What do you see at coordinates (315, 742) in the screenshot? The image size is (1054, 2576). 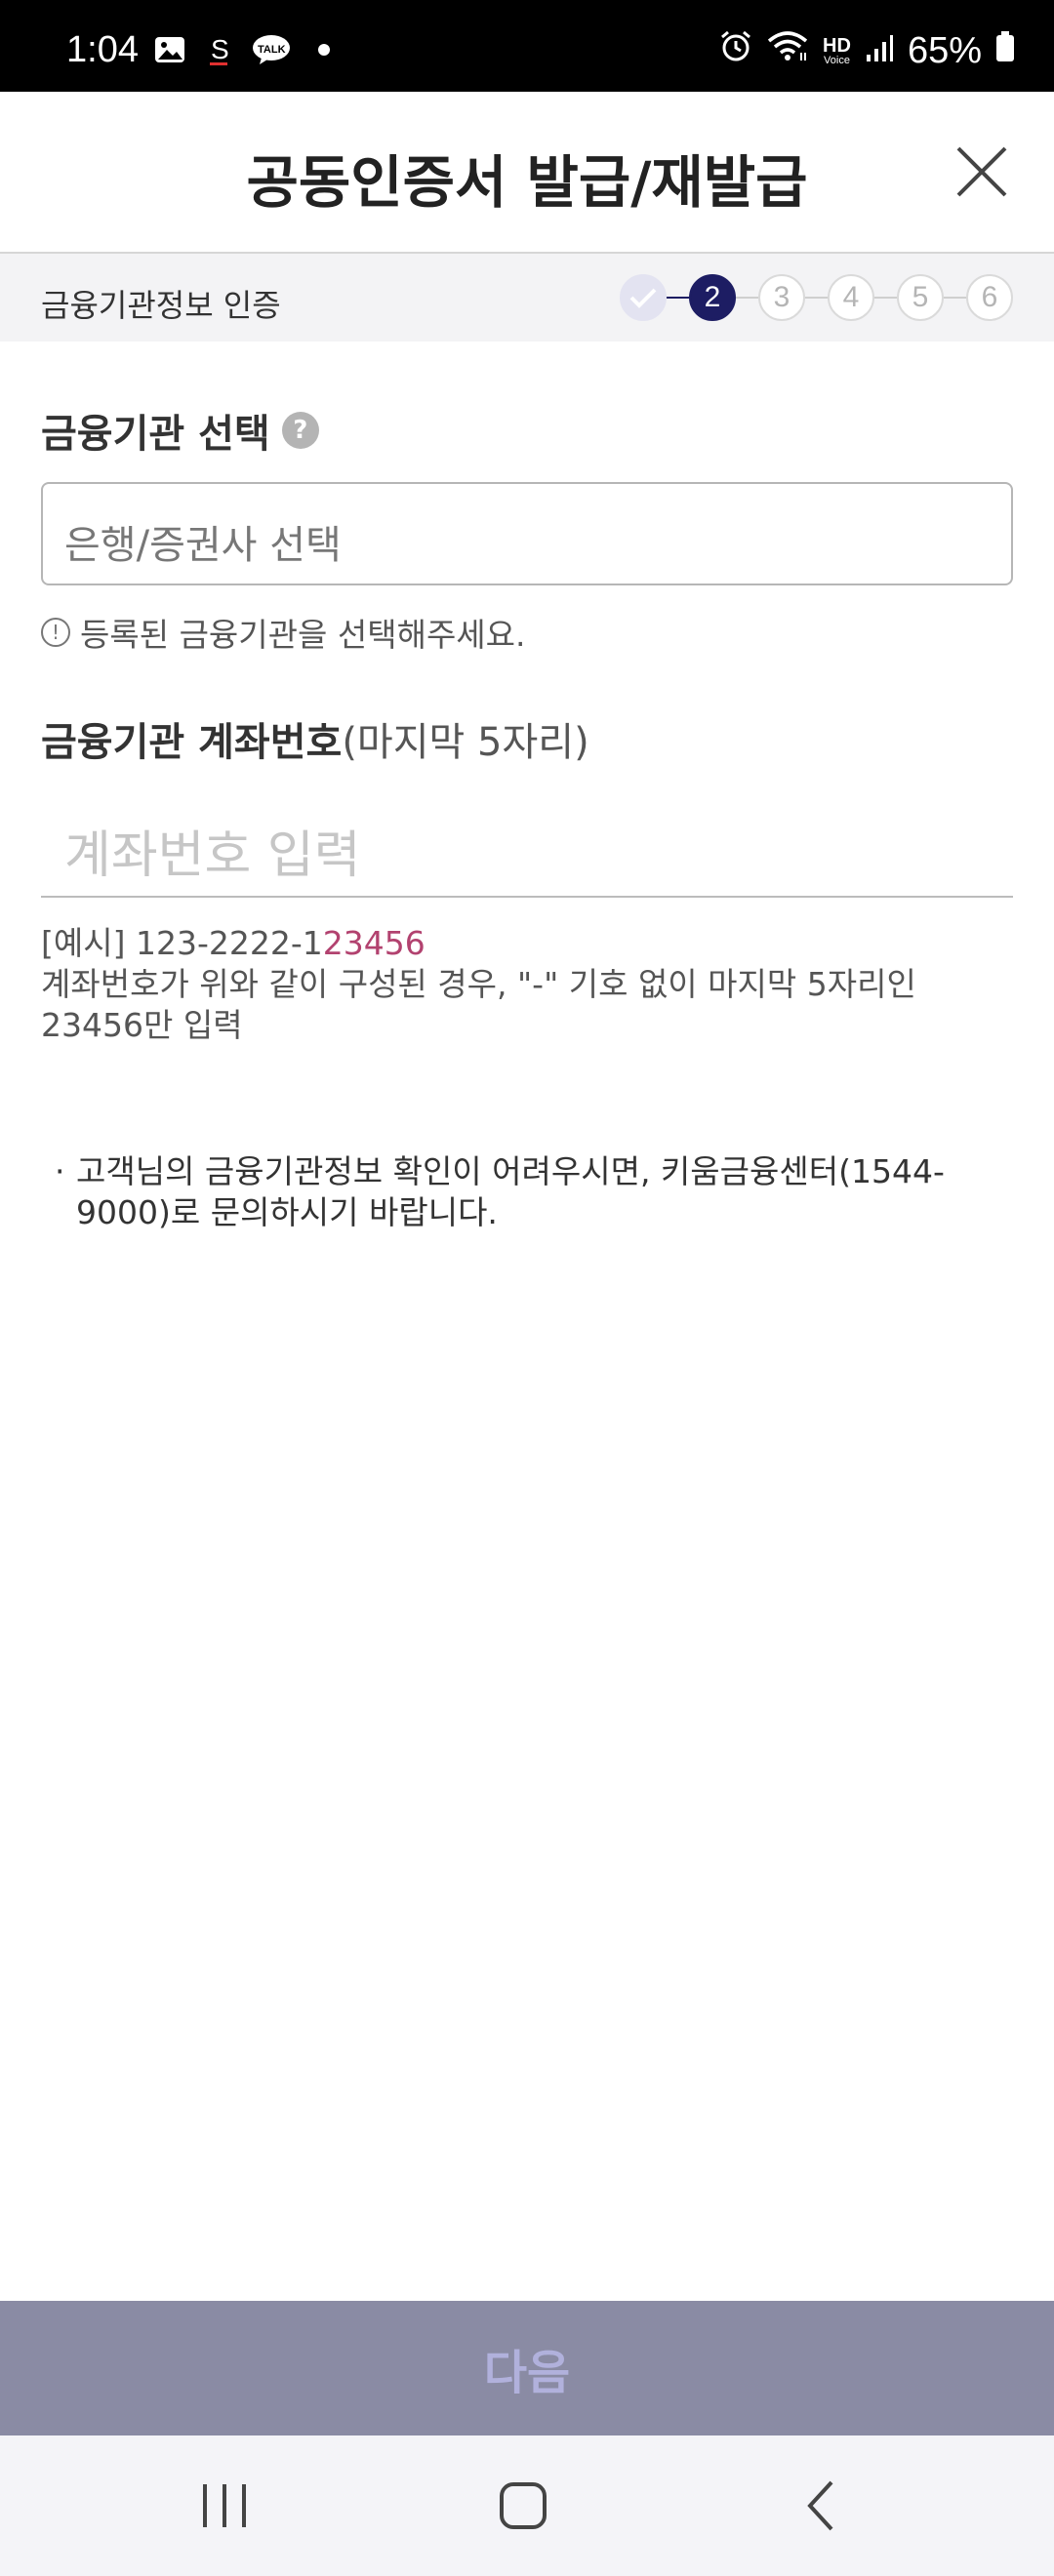 I see `account-section-title: 금융기관 계좌번호(마지막 5자리)` at bounding box center [315, 742].